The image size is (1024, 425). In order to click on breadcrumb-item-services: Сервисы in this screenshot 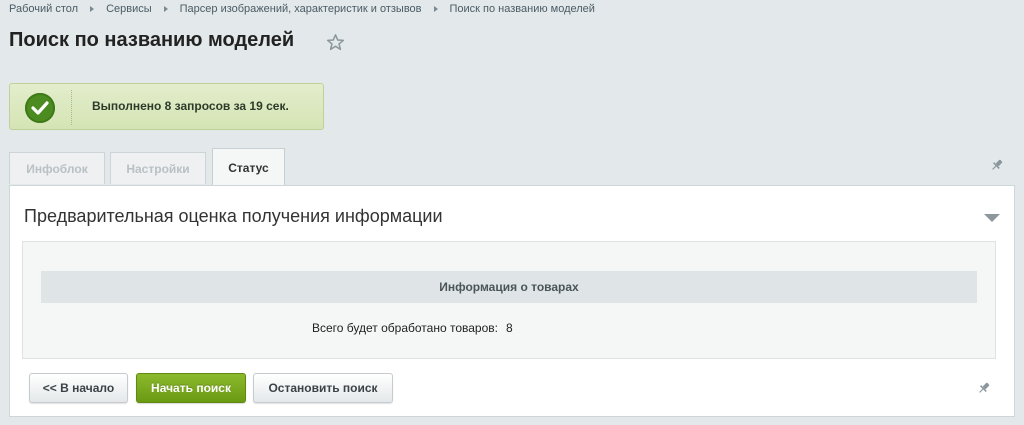, I will do `click(129, 9)`.